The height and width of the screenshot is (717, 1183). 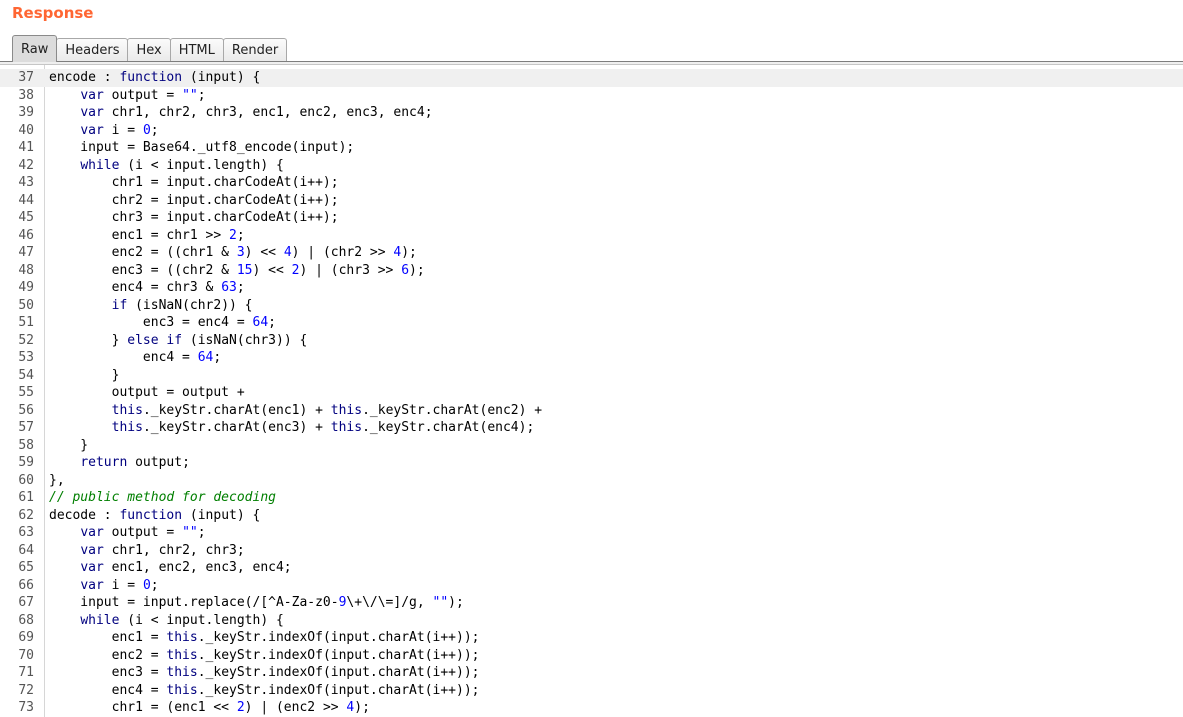 What do you see at coordinates (26, 77) in the screenshot?
I see `line-number: 37` at bounding box center [26, 77].